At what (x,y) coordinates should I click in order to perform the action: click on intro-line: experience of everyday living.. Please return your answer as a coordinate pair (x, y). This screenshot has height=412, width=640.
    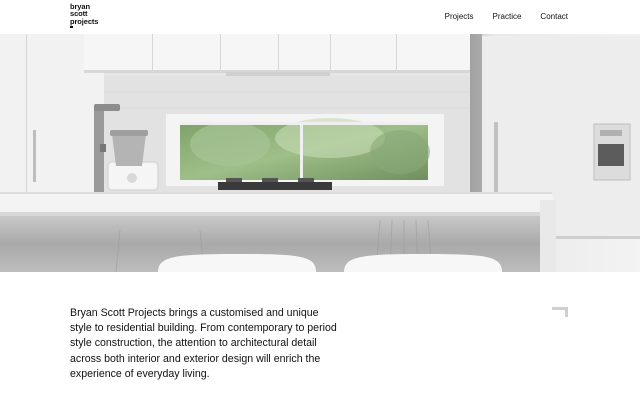
    Looking at the image, I should click on (140, 373).